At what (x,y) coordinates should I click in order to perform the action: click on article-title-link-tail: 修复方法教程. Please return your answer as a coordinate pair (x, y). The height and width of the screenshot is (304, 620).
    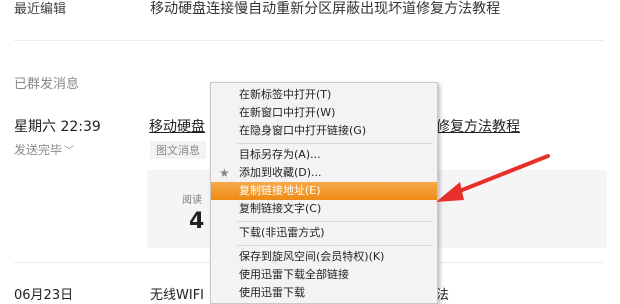
    Looking at the image, I should click on (478, 126).